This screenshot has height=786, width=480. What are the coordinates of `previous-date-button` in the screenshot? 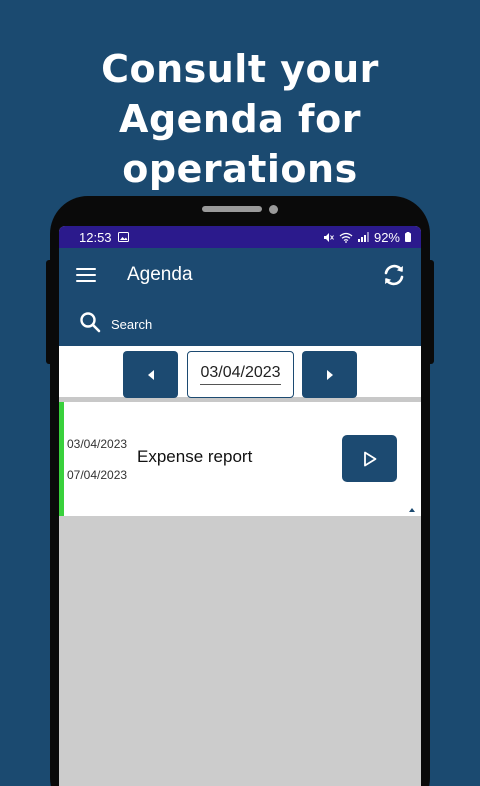 It's located at (150, 374).